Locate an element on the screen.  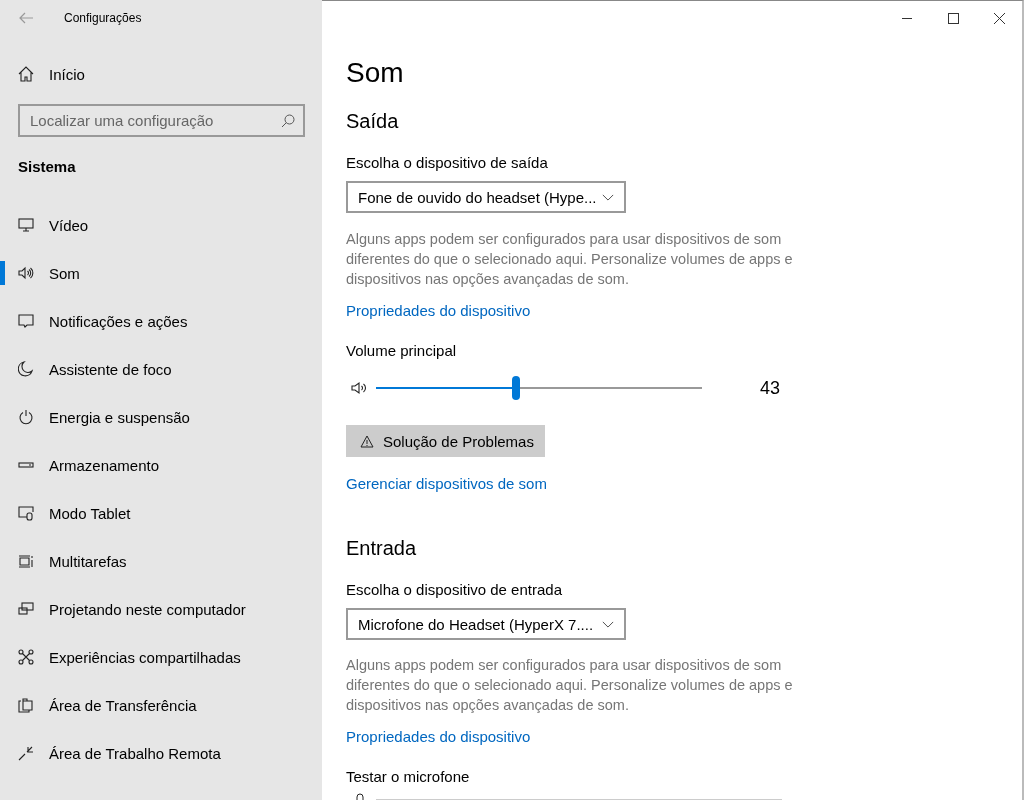
warning-icon is located at coordinates (367, 441).